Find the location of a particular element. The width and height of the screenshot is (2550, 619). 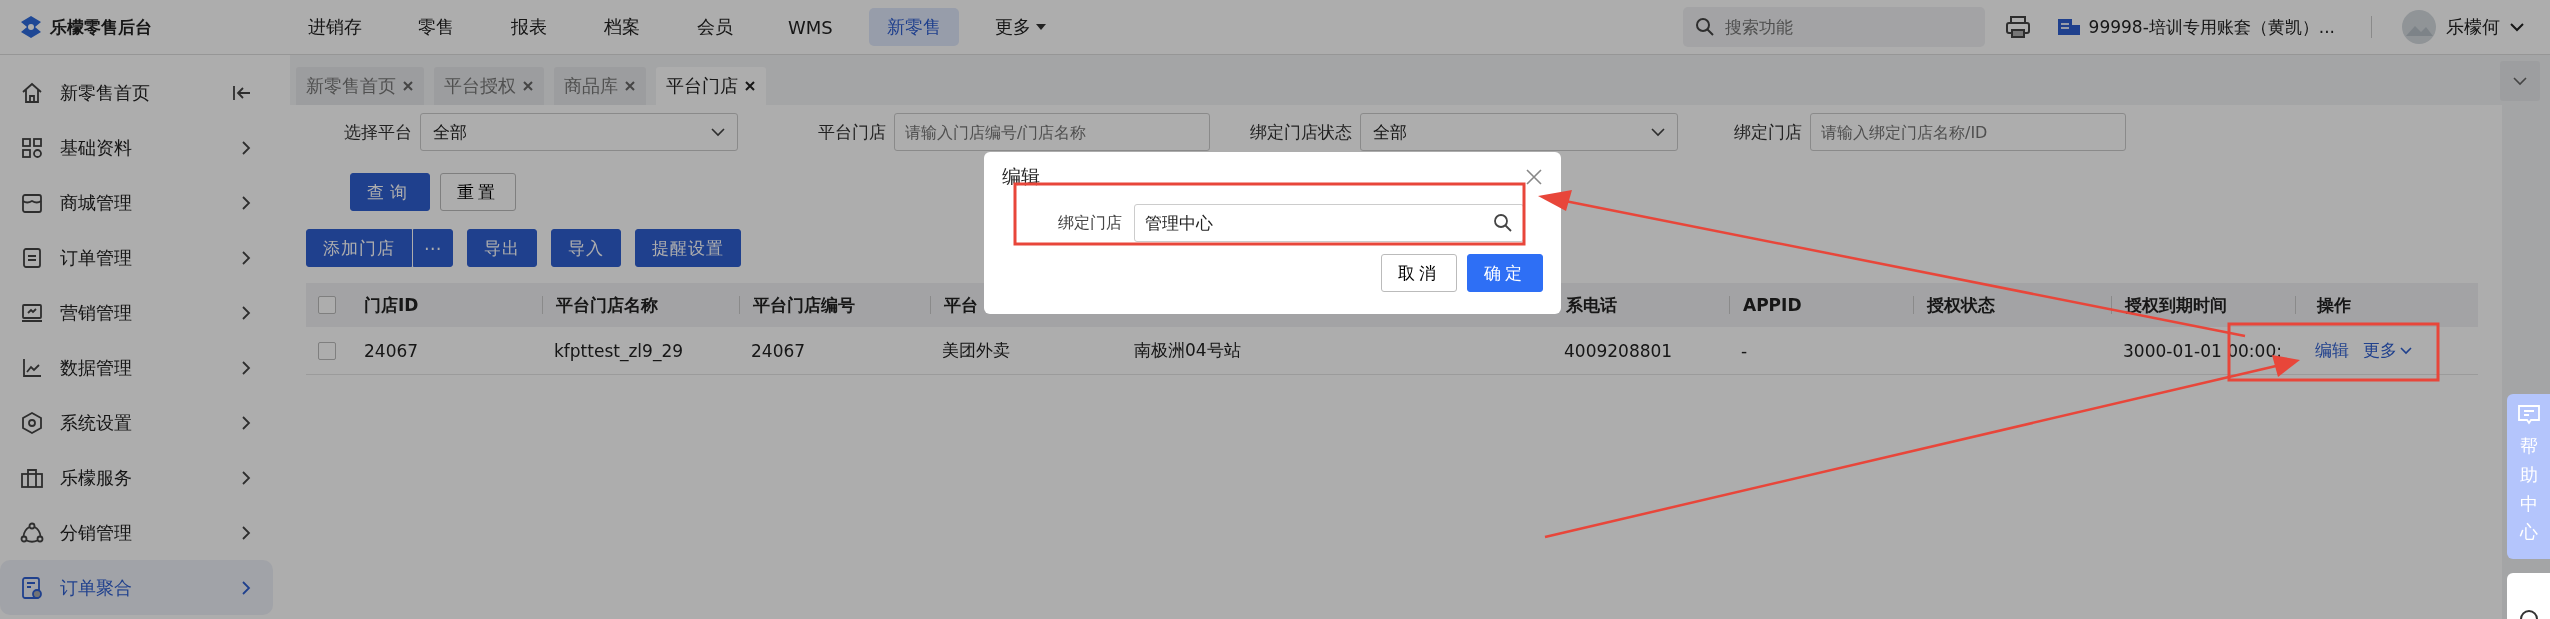

column-header: 系电话 is located at coordinates (1591, 305).